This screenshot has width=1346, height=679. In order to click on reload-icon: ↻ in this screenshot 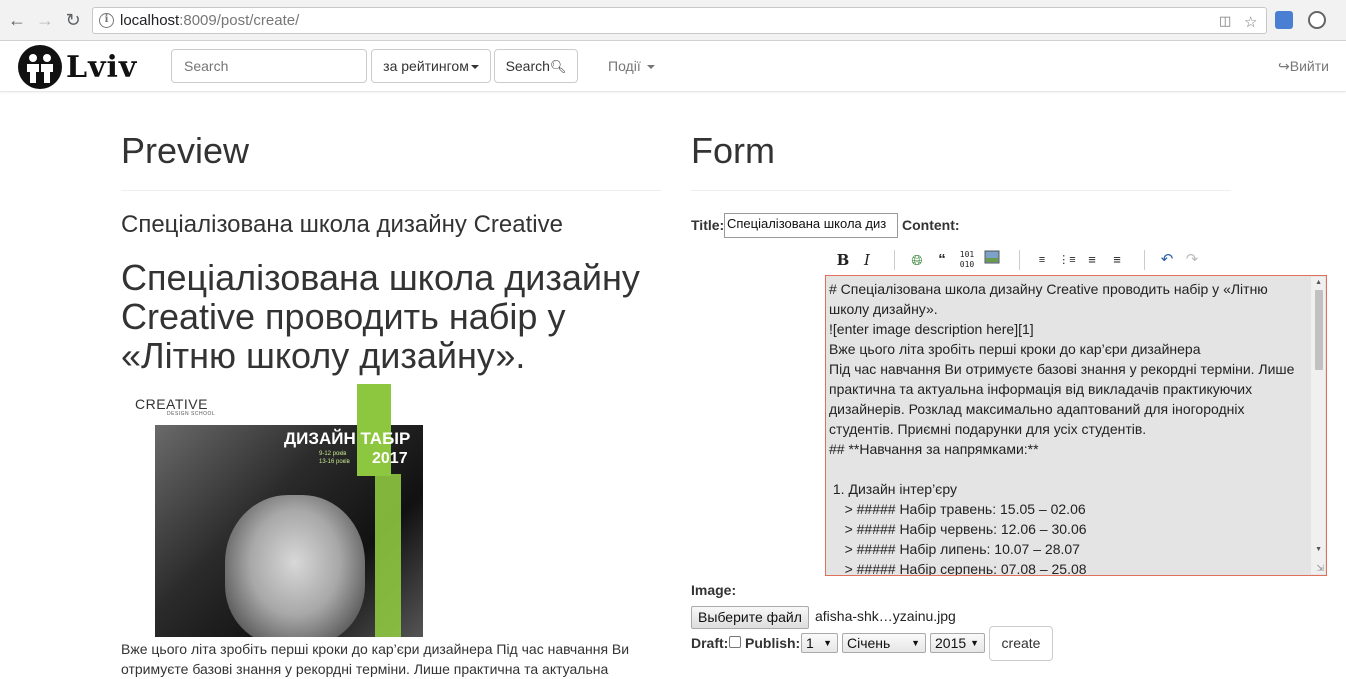, I will do `click(73, 20)`.